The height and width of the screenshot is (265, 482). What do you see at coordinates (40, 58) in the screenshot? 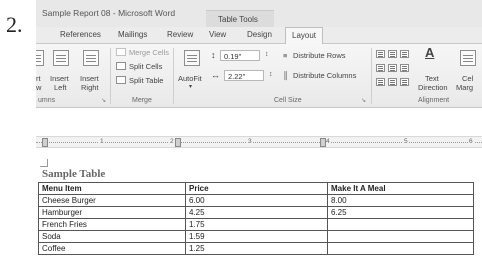
I see `insert-below-icon` at bounding box center [40, 58].